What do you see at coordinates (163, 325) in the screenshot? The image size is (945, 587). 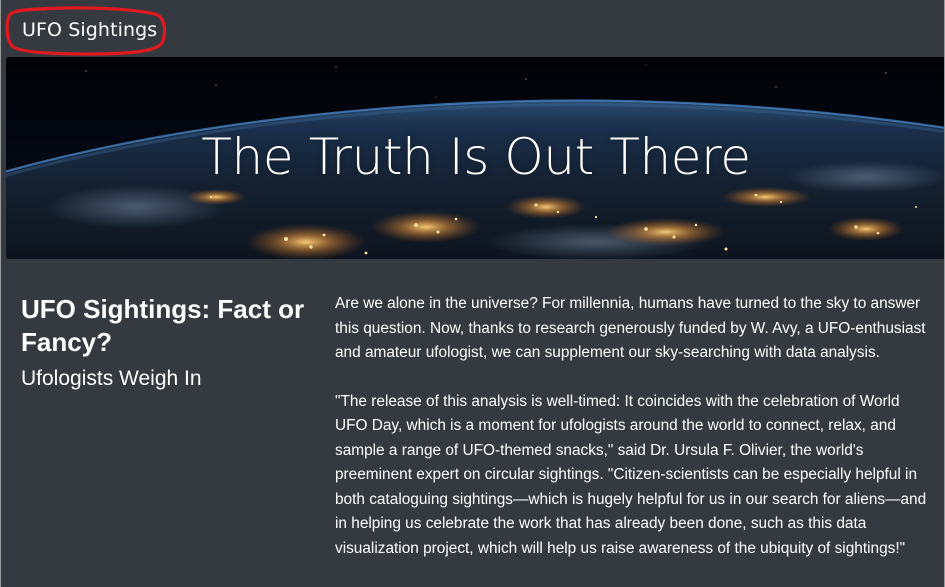 I see `article-headline: UFO Sightings: Fact or Fancy?` at bounding box center [163, 325].